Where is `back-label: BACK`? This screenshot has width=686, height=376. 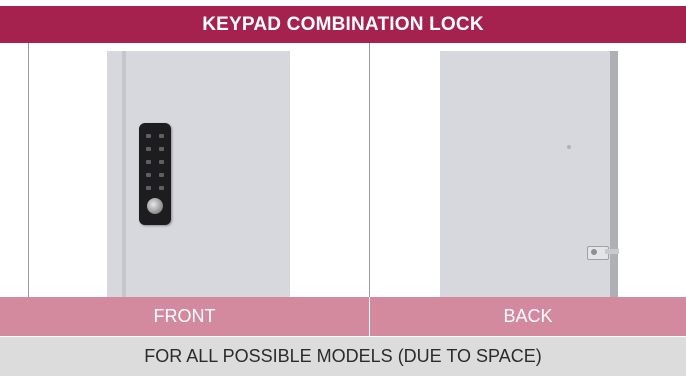
back-label: BACK is located at coordinates (527, 316).